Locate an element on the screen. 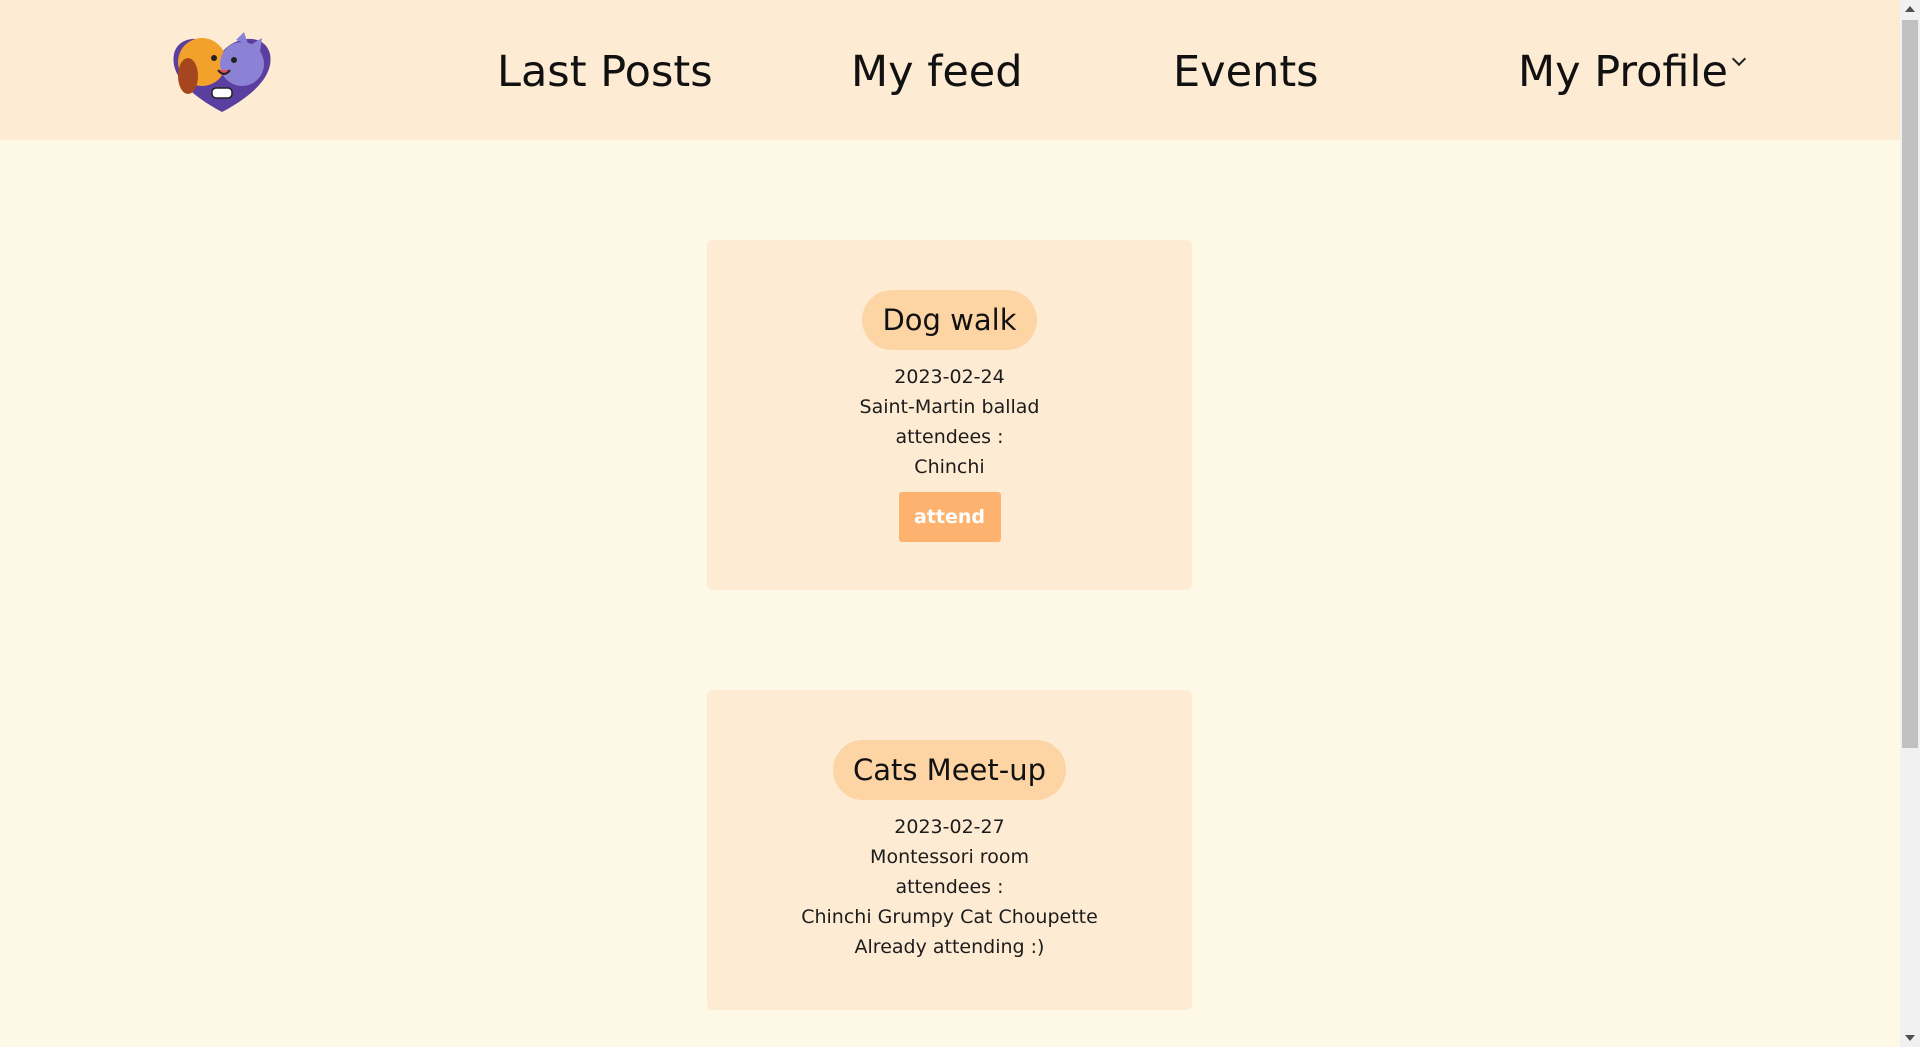 The image size is (1920, 1047). attendees-list: Chinchi is located at coordinates (949, 467).